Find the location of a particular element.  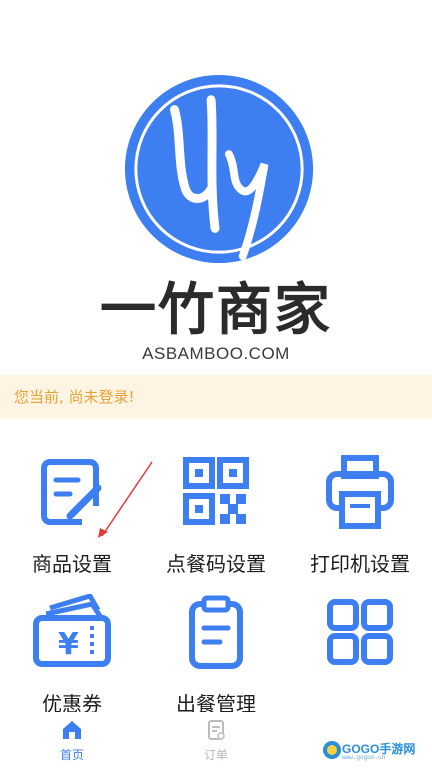

watermark-logo-icon is located at coordinates (332, 750).